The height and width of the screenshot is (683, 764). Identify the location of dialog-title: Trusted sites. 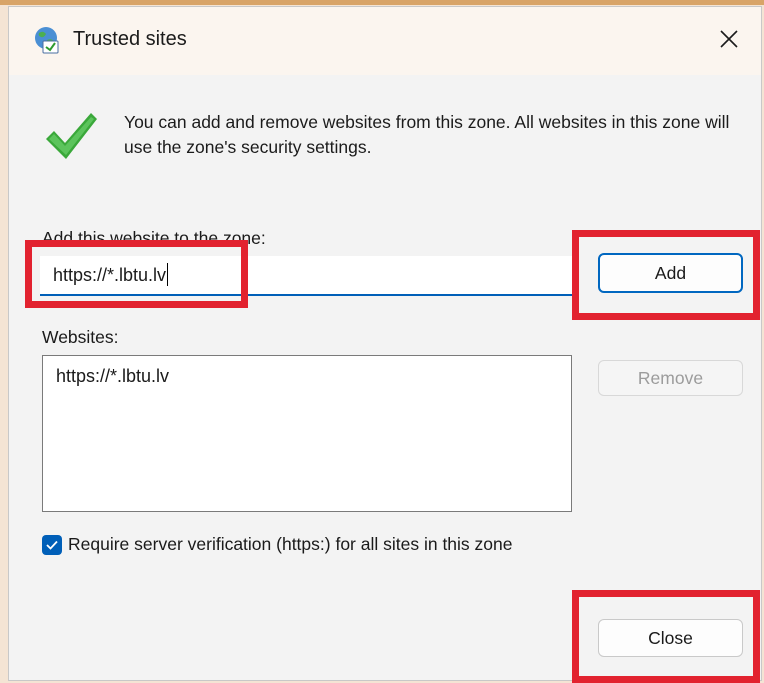
(130, 39).